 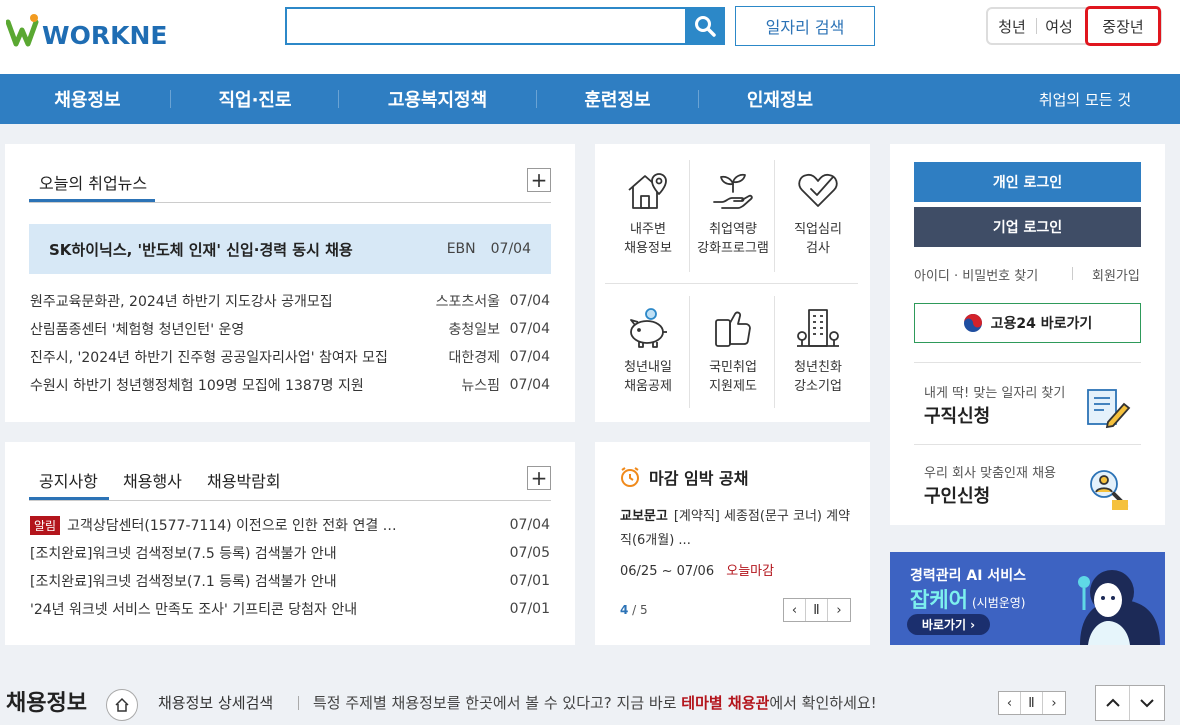 I want to click on news-item: 원주교육문화관, 2024년 하반기 지도강사 공개모집 스포츠서울 07/04, so click(x=290, y=301).